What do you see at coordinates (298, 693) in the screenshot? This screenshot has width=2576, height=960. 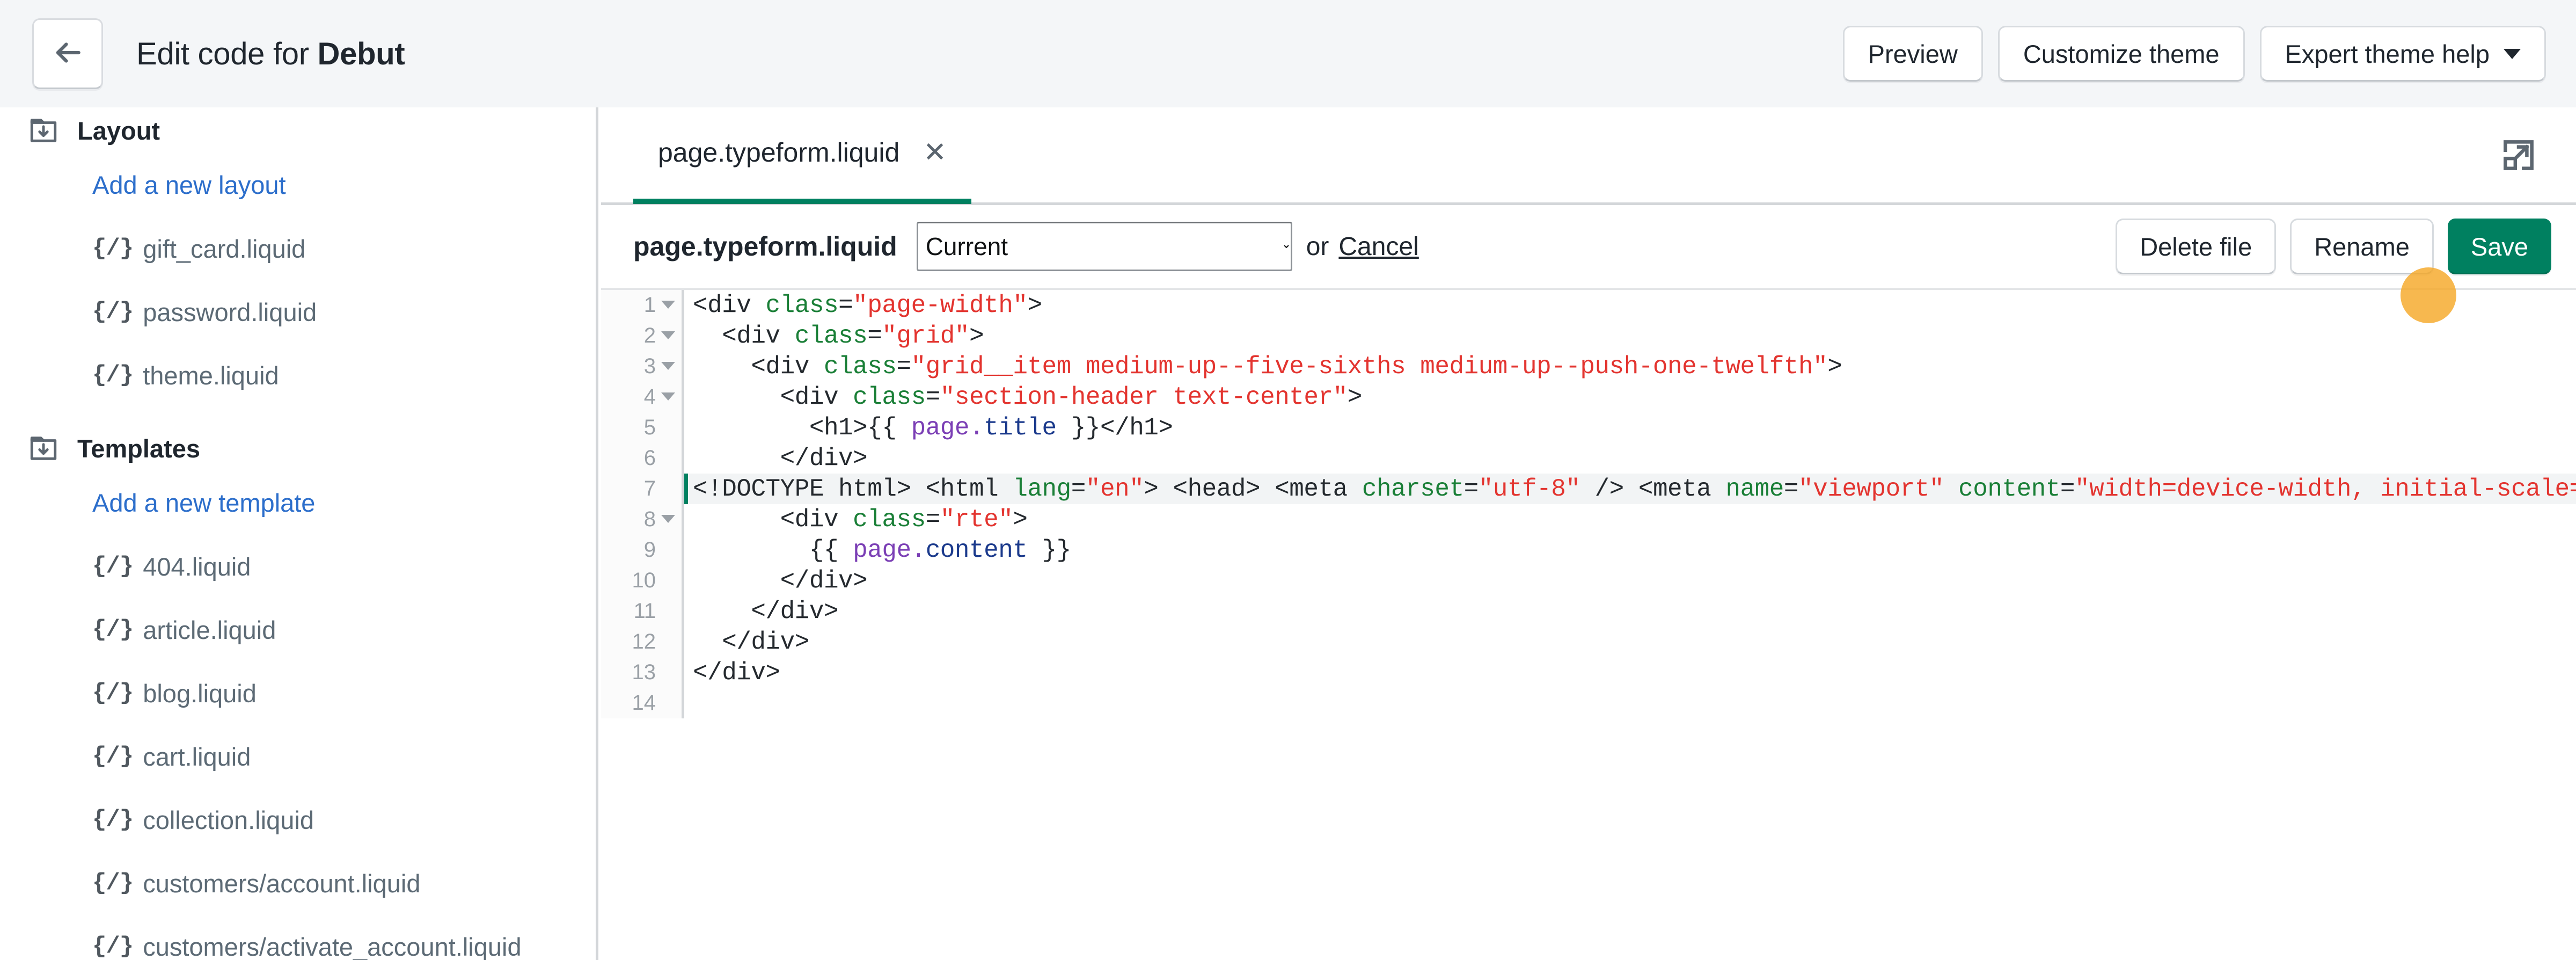 I see `sidebar-file-blog: {/} blog.liquid` at bounding box center [298, 693].